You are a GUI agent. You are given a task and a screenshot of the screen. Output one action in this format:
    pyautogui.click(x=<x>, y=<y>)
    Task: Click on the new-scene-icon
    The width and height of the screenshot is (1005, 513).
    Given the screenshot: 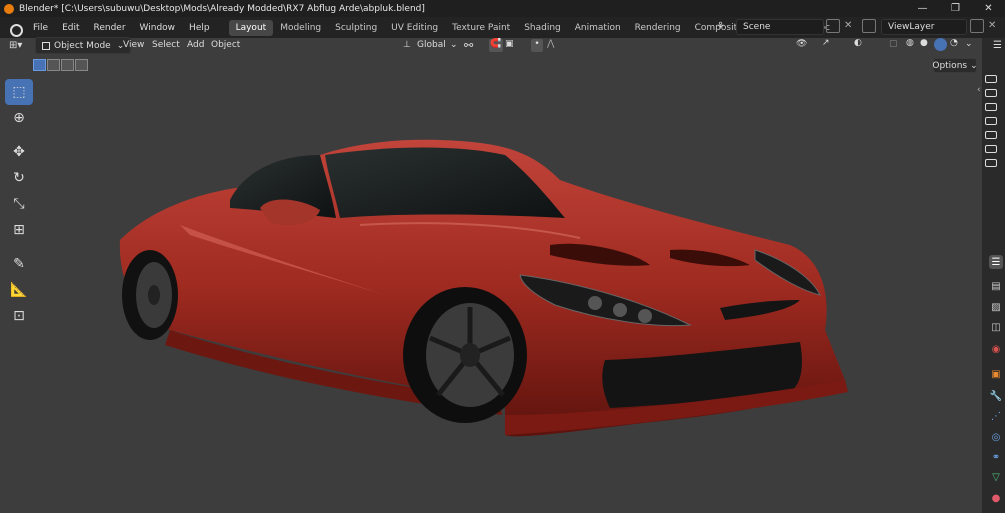 What is the action you would take?
    pyautogui.click(x=833, y=26)
    